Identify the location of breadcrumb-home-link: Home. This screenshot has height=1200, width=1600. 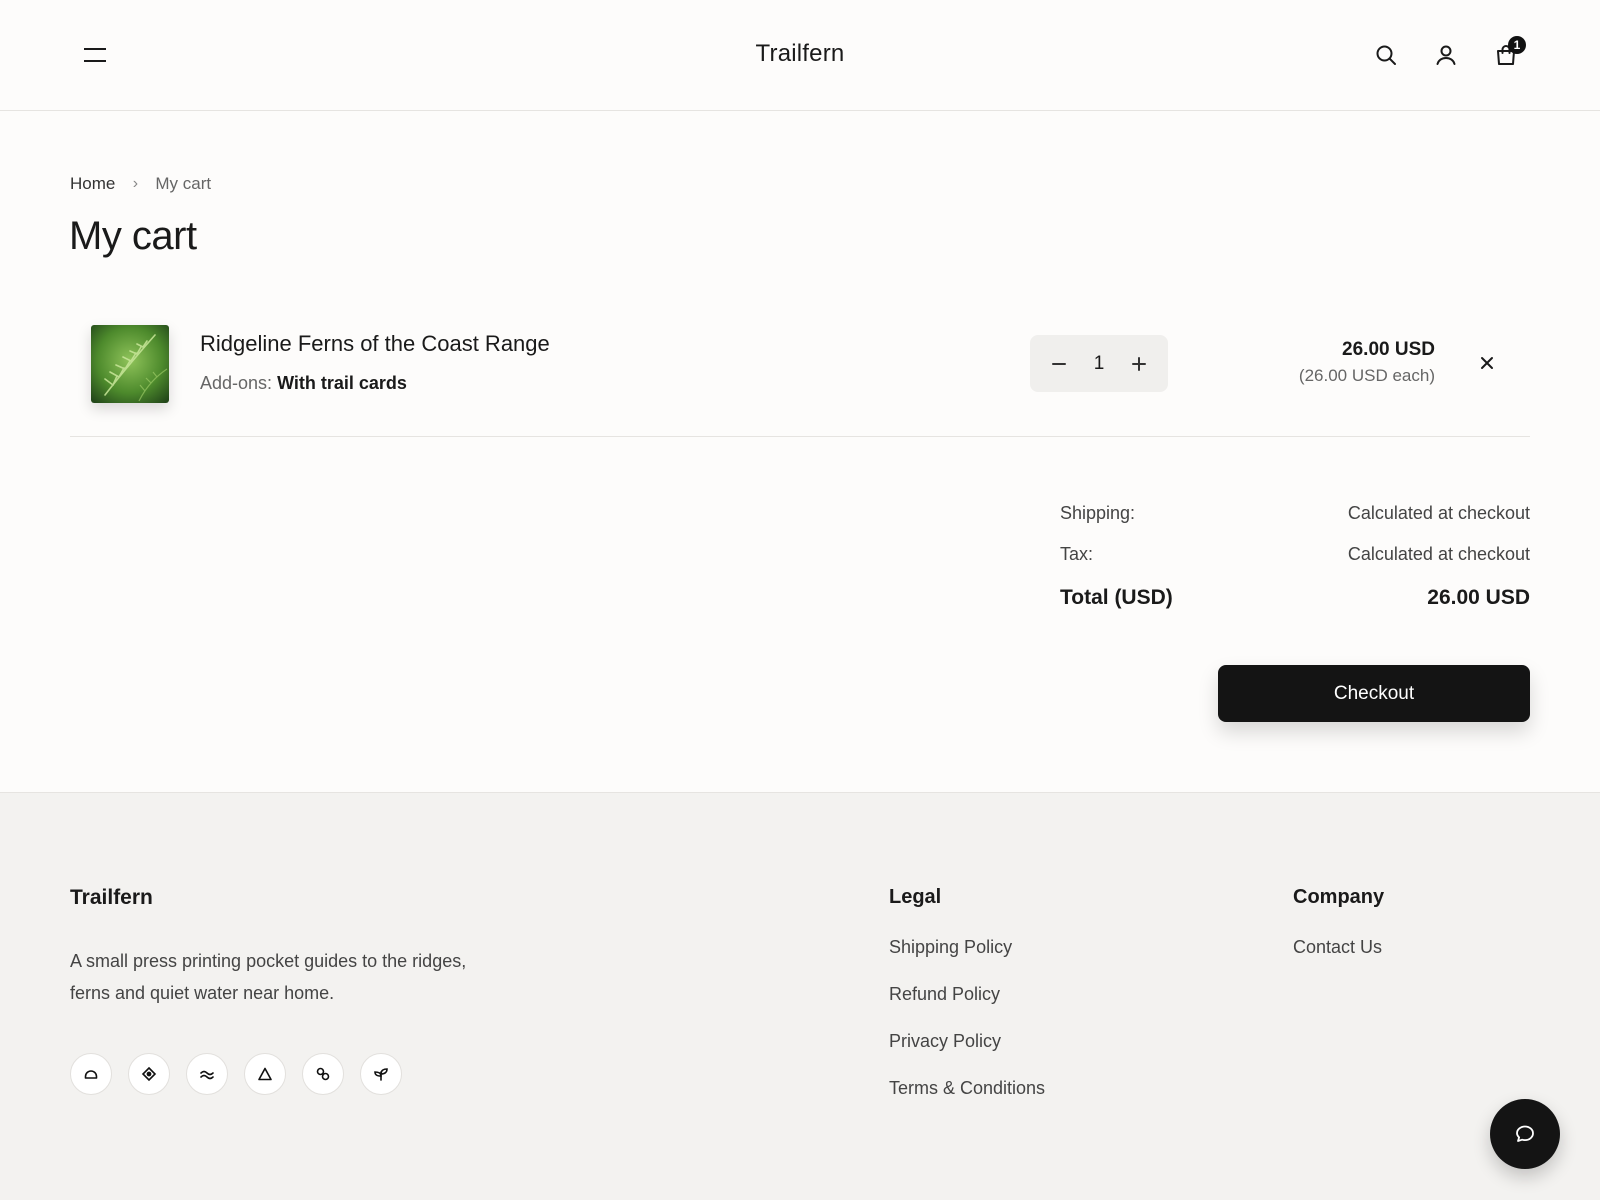
(92, 184).